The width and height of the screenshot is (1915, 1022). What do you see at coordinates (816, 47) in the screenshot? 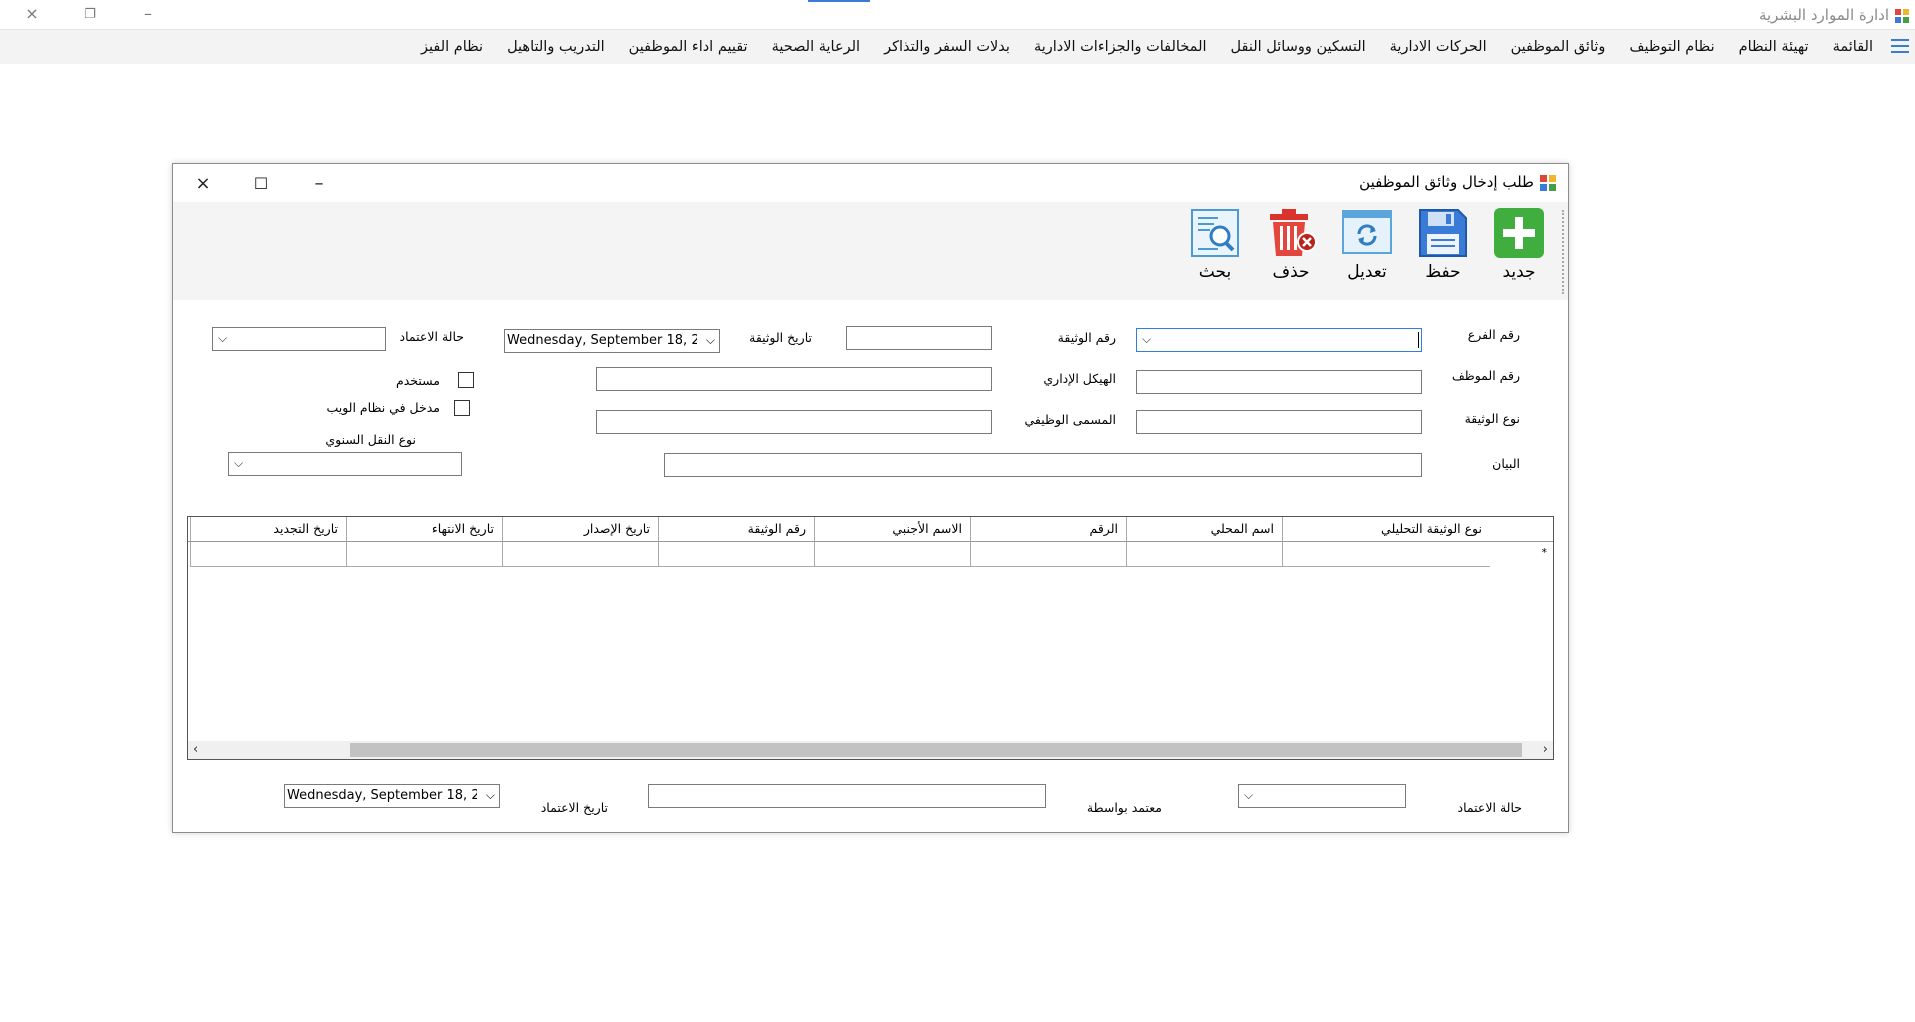
I see `menu-item-health-care: الرعاية الصحية` at bounding box center [816, 47].